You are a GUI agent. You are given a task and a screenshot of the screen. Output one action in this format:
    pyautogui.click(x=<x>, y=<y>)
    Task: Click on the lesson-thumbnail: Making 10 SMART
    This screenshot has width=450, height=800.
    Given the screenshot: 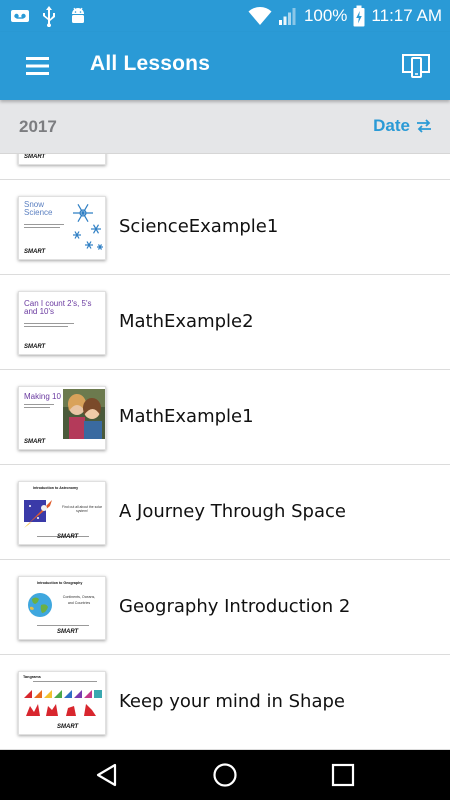 What is the action you would take?
    pyautogui.click(x=62, y=418)
    